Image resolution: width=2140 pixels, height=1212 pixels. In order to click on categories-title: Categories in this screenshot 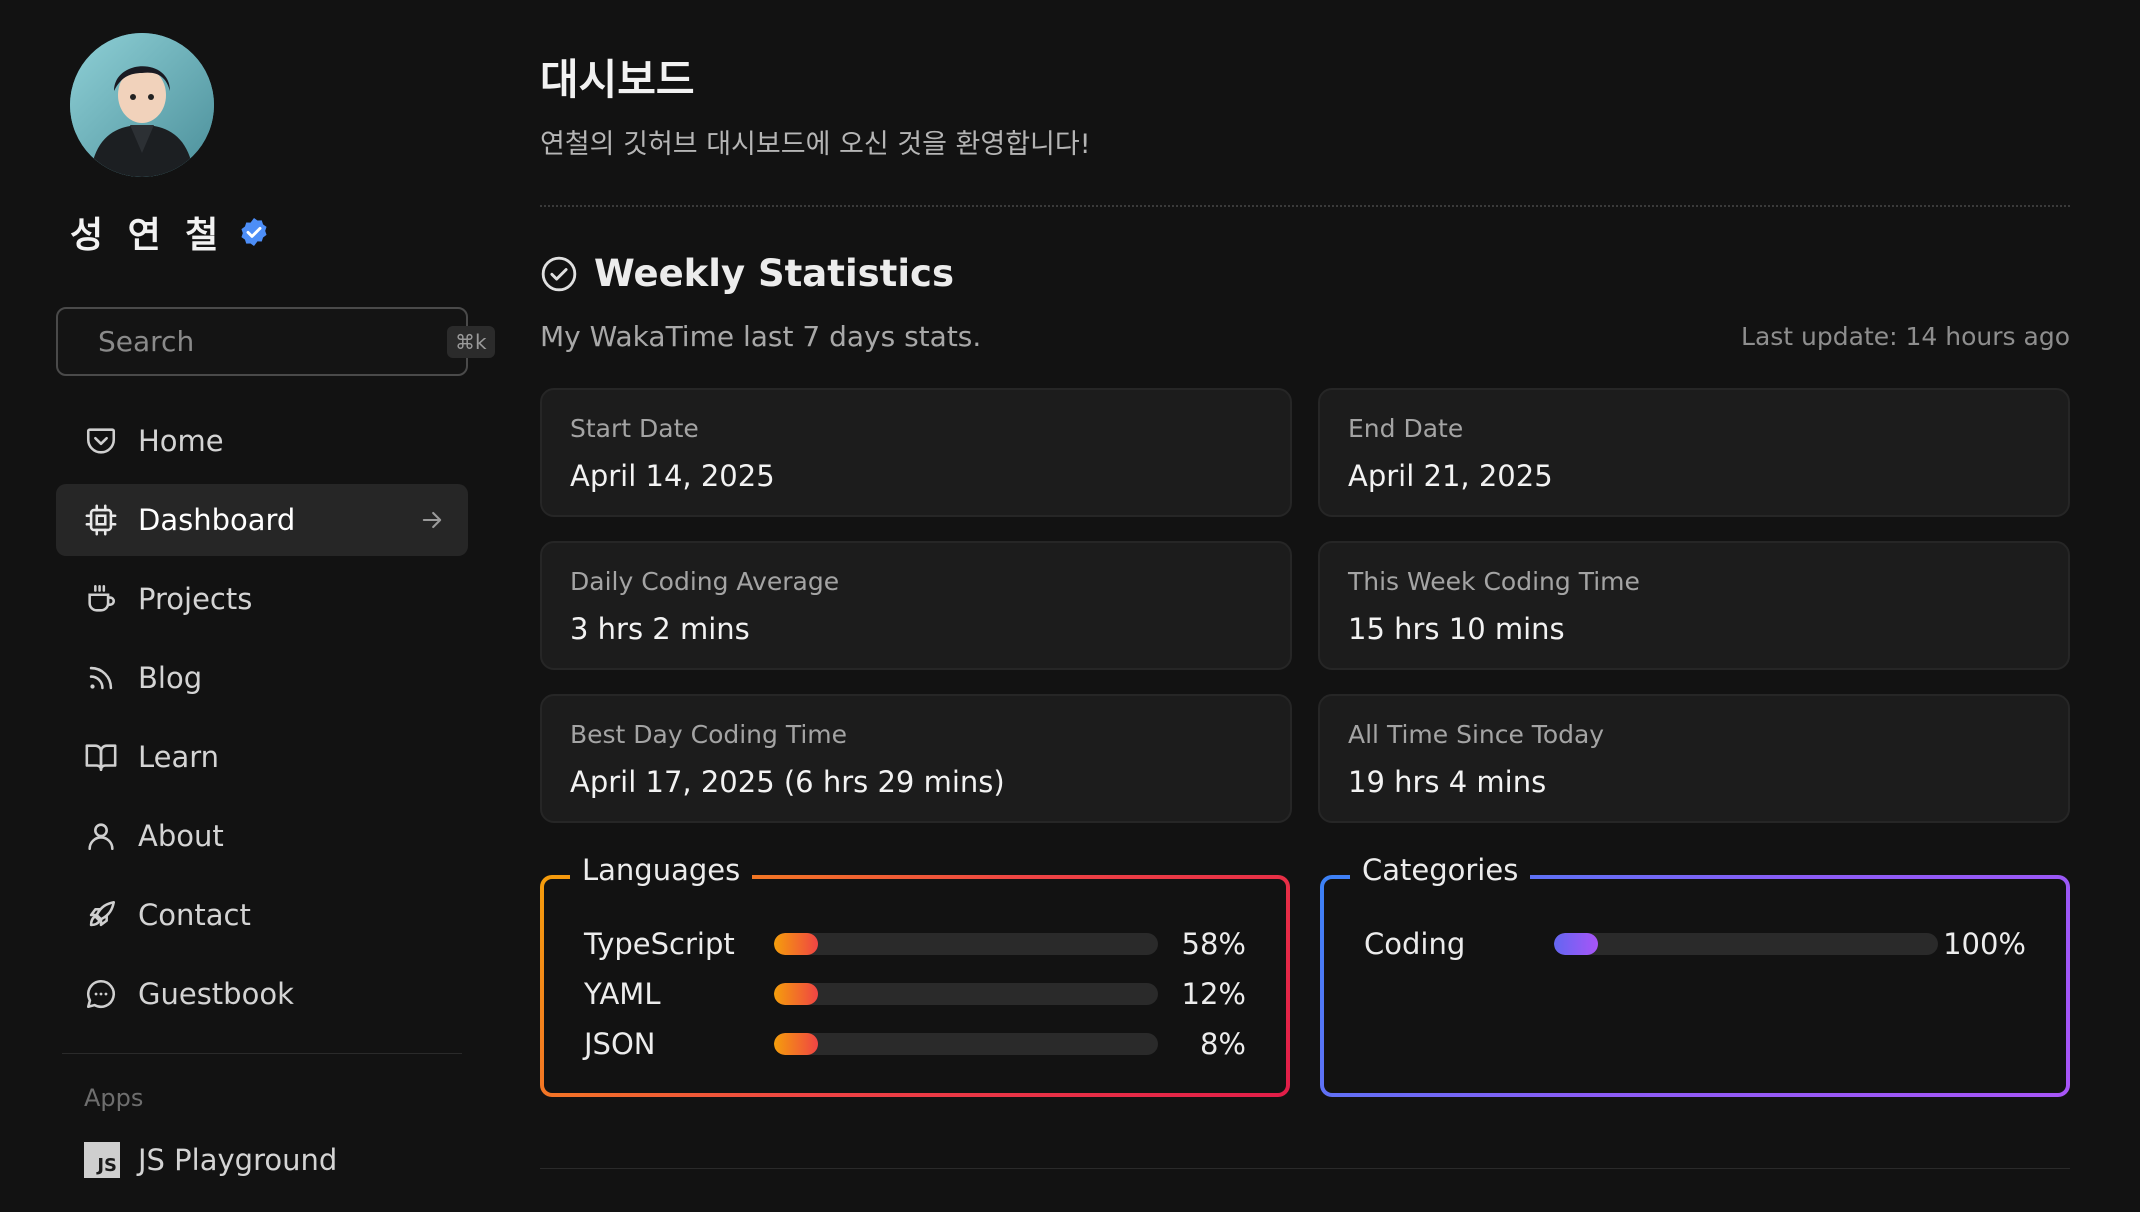, I will do `click(1440, 870)`.